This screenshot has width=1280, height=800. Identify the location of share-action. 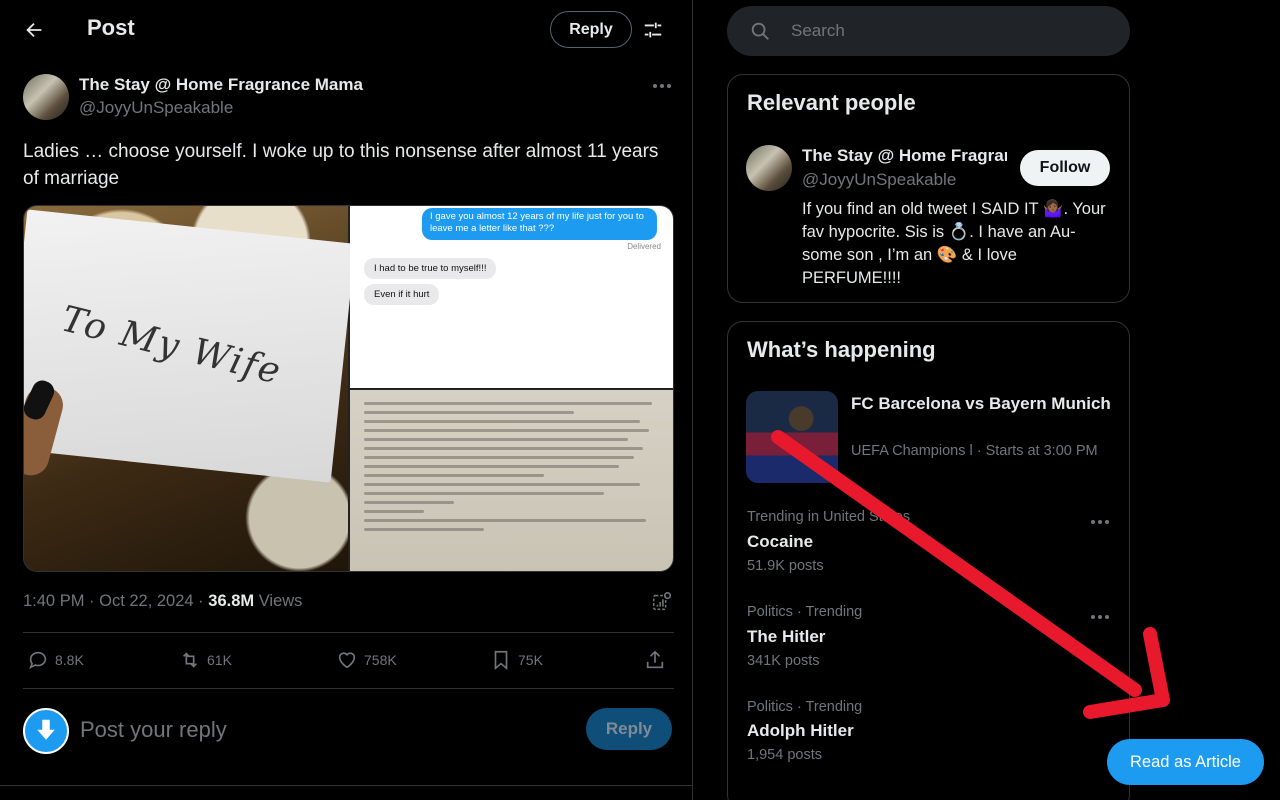
(655, 660).